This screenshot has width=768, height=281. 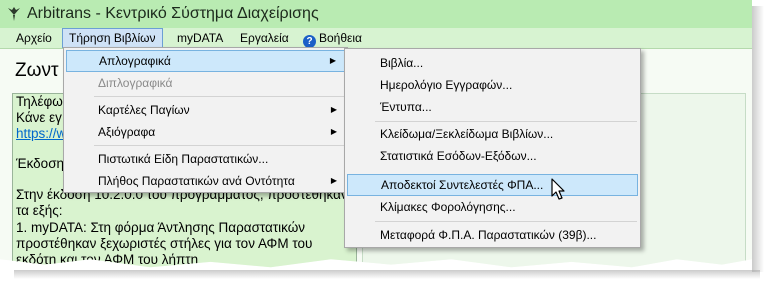 What do you see at coordinates (127, 132) in the screenshot?
I see `menu-item-label: Αξιόγραφα` at bounding box center [127, 132].